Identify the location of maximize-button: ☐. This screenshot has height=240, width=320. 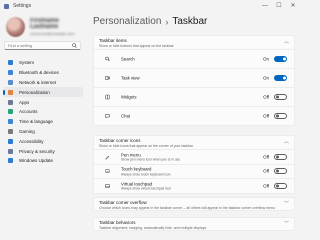
(279, 6).